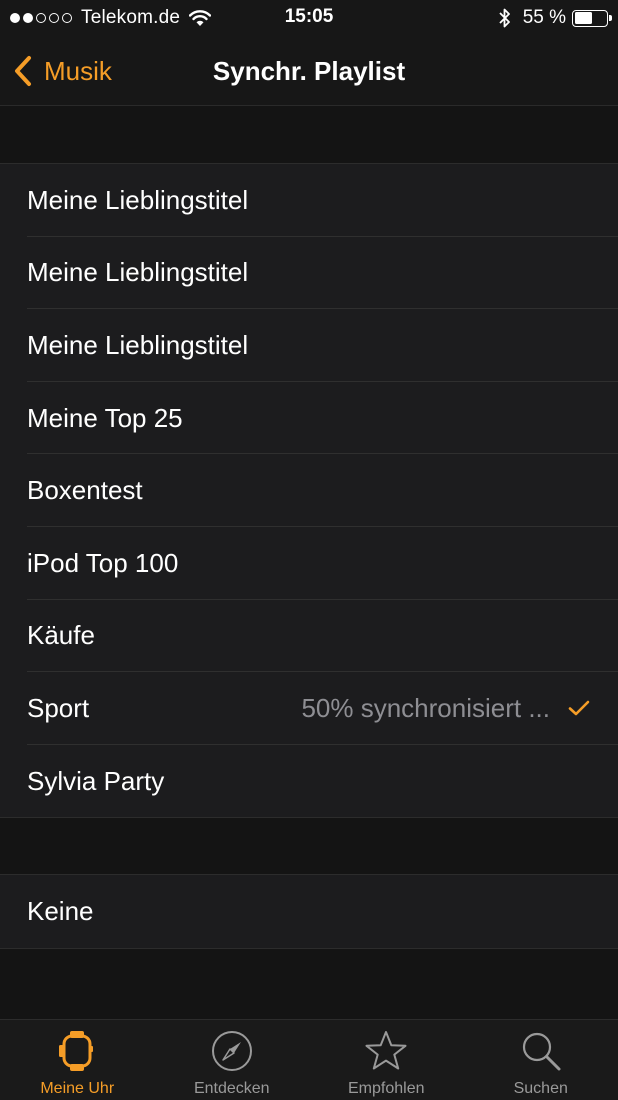 The image size is (618, 1100). What do you see at coordinates (231, 1051) in the screenshot?
I see `compass-icon` at bounding box center [231, 1051].